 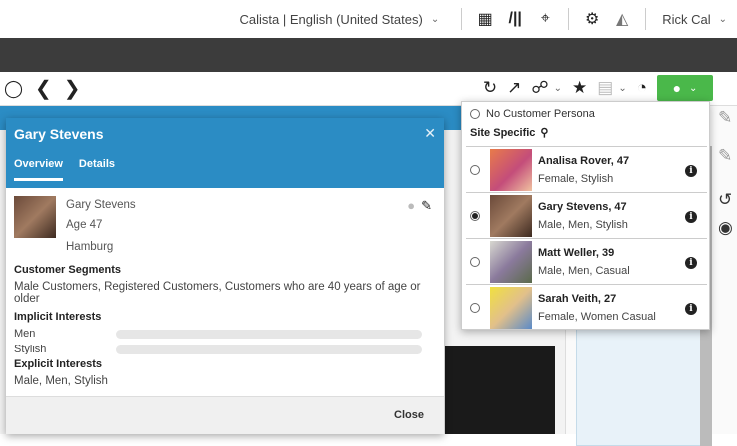 What do you see at coordinates (97, 169) in the screenshot?
I see `tab-details: Details` at bounding box center [97, 169].